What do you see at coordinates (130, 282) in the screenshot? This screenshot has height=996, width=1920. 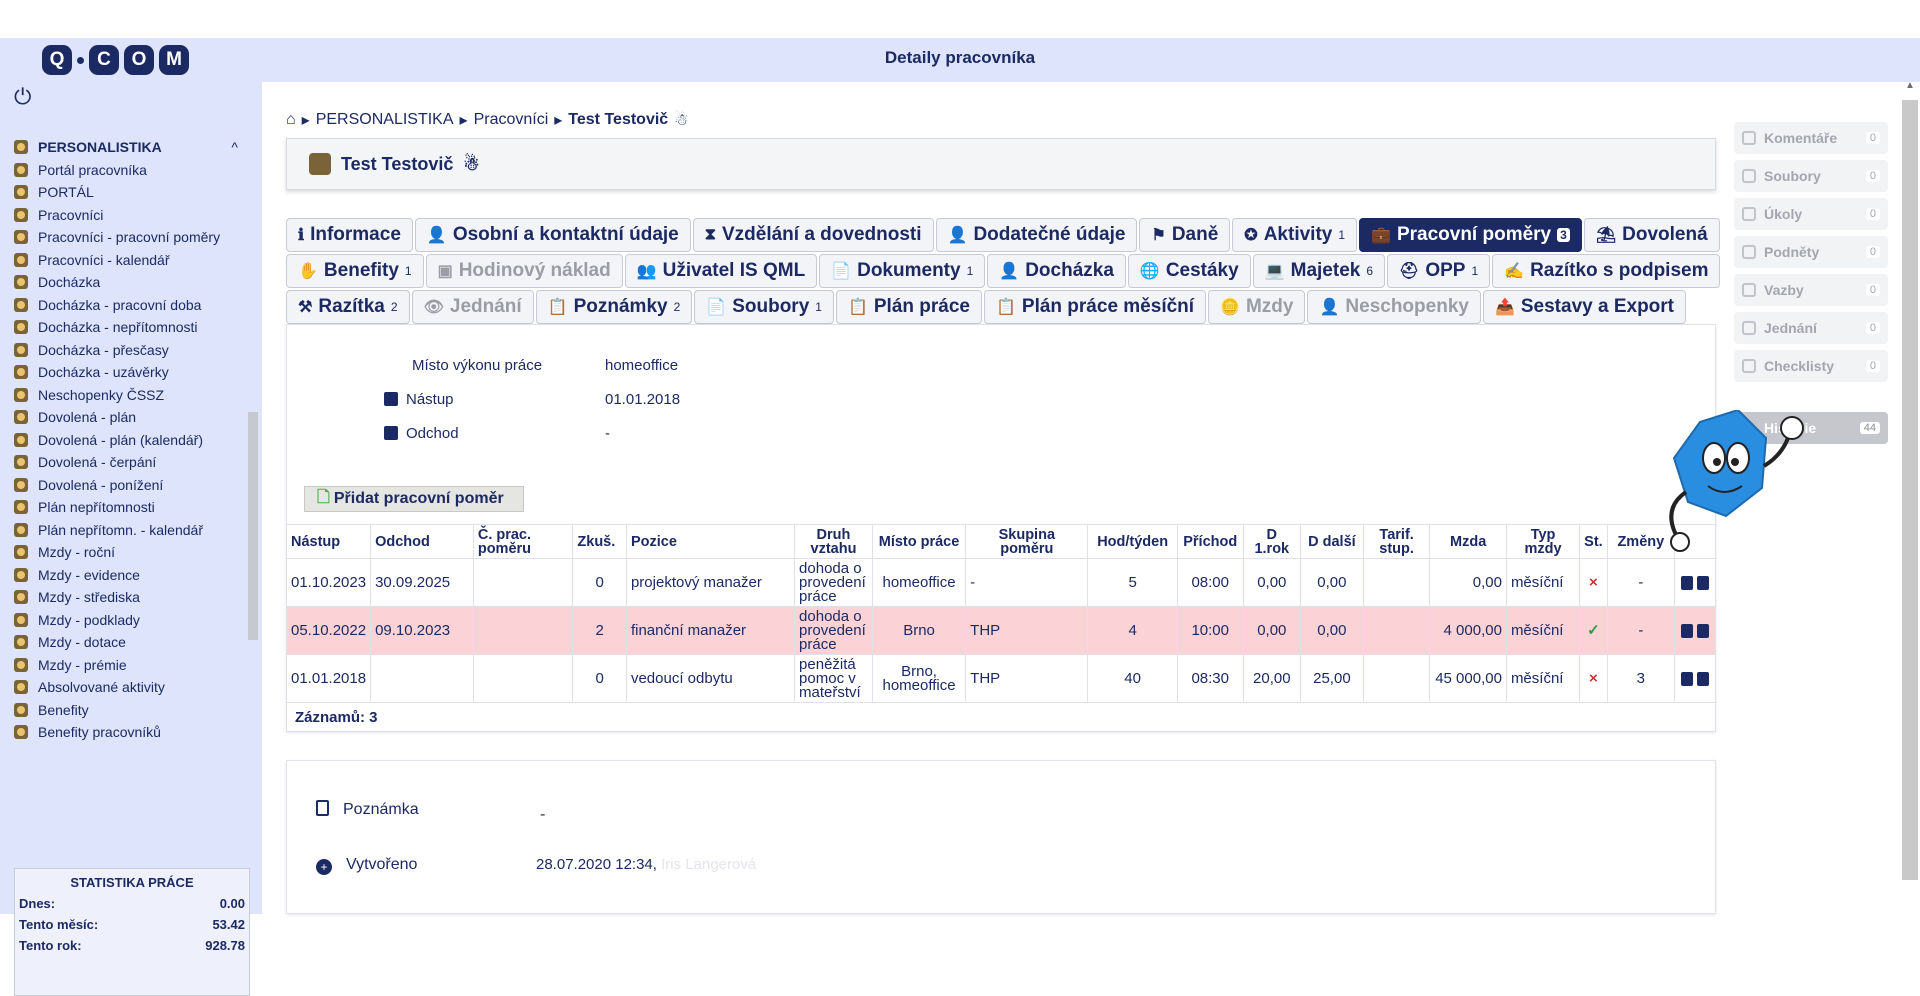 I see `sidebar-item: Docházka` at bounding box center [130, 282].